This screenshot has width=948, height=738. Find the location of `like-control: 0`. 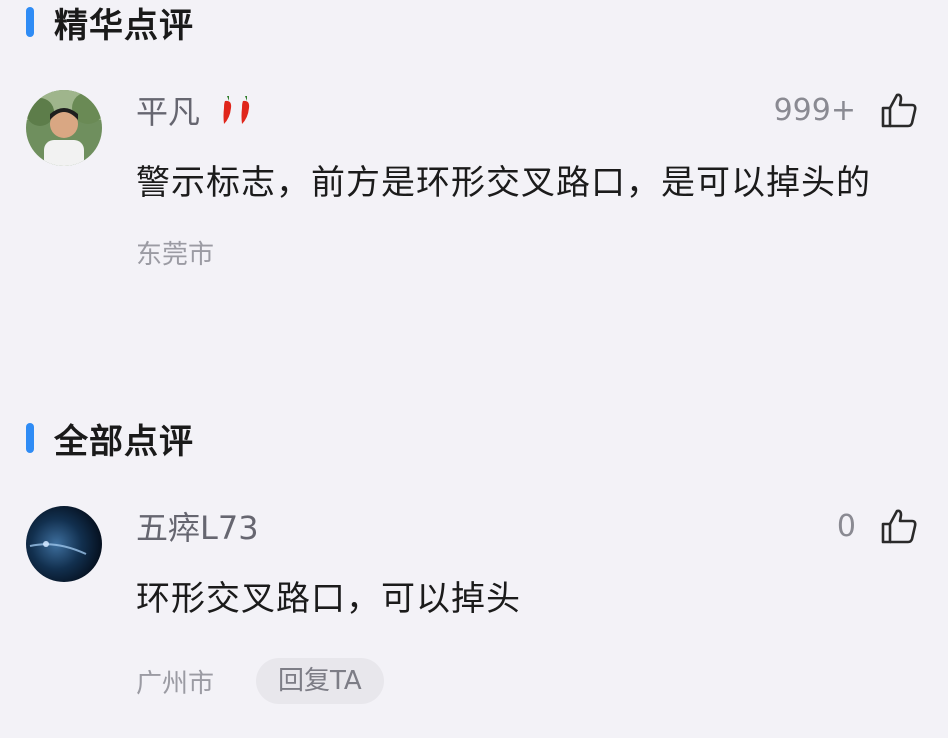

like-control: 0 is located at coordinates (877, 526).